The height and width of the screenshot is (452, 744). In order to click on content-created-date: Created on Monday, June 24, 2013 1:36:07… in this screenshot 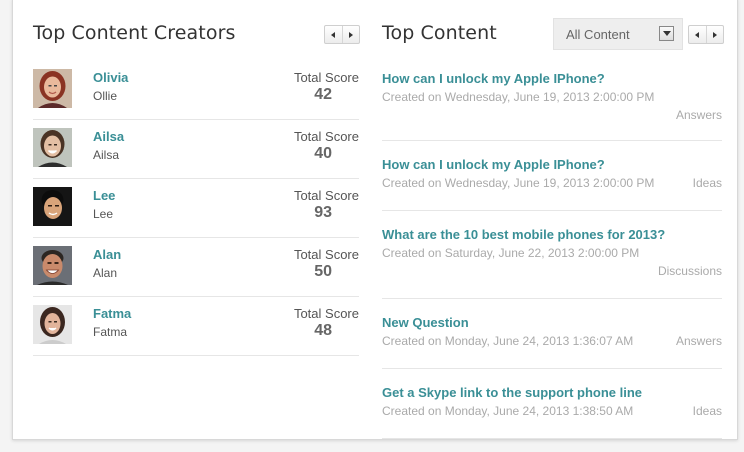, I will do `click(508, 341)`.